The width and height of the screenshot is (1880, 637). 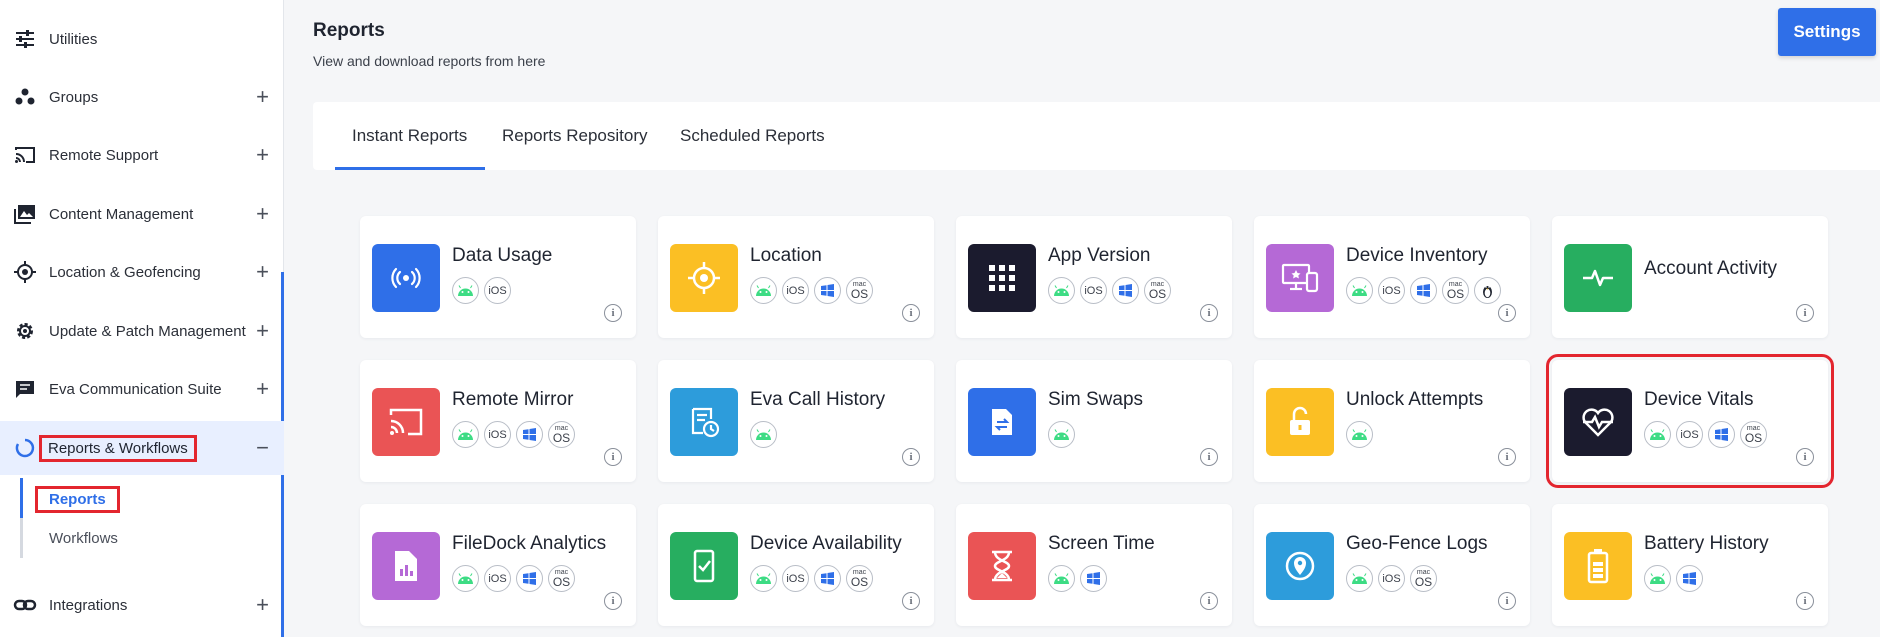 What do you see at coordinates (1392, 421) in the screenshot?
I see `report-card-unlock-attempts: Unlock Attempts i` at bounding box center [1392, 421].